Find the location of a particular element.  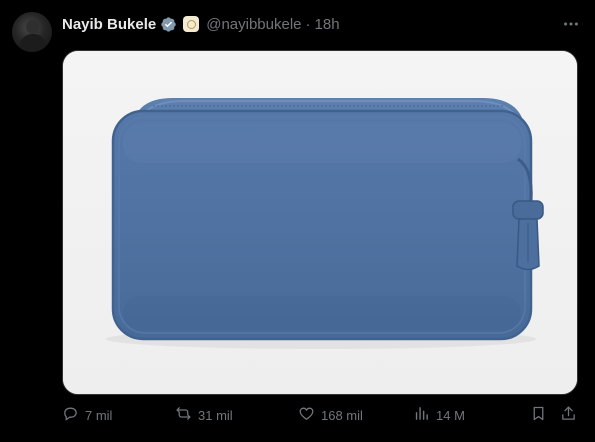

reply-button: 7 mil is located at coordinates (87, 415).